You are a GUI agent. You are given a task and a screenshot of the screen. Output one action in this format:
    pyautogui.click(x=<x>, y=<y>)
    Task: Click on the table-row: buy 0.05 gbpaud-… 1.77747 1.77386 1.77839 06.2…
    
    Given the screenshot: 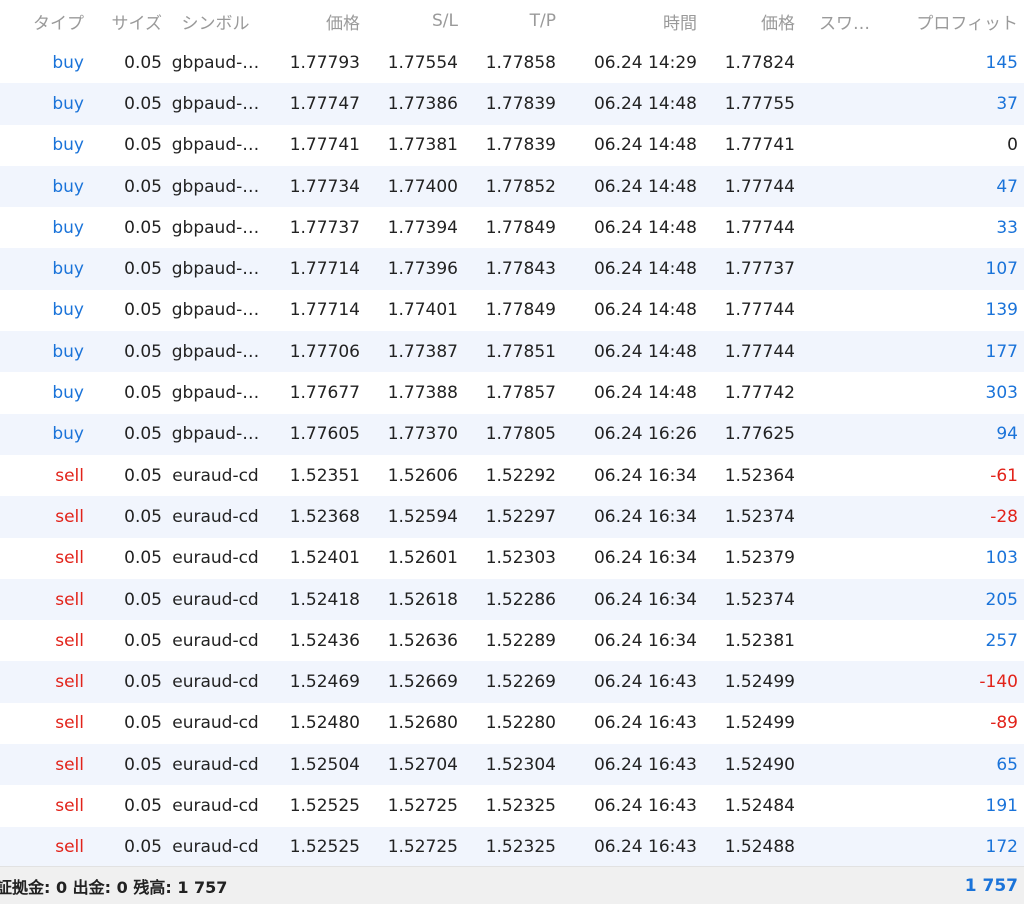 What is the action you would take?
    pyautogui.click(x=512, y=104)
    